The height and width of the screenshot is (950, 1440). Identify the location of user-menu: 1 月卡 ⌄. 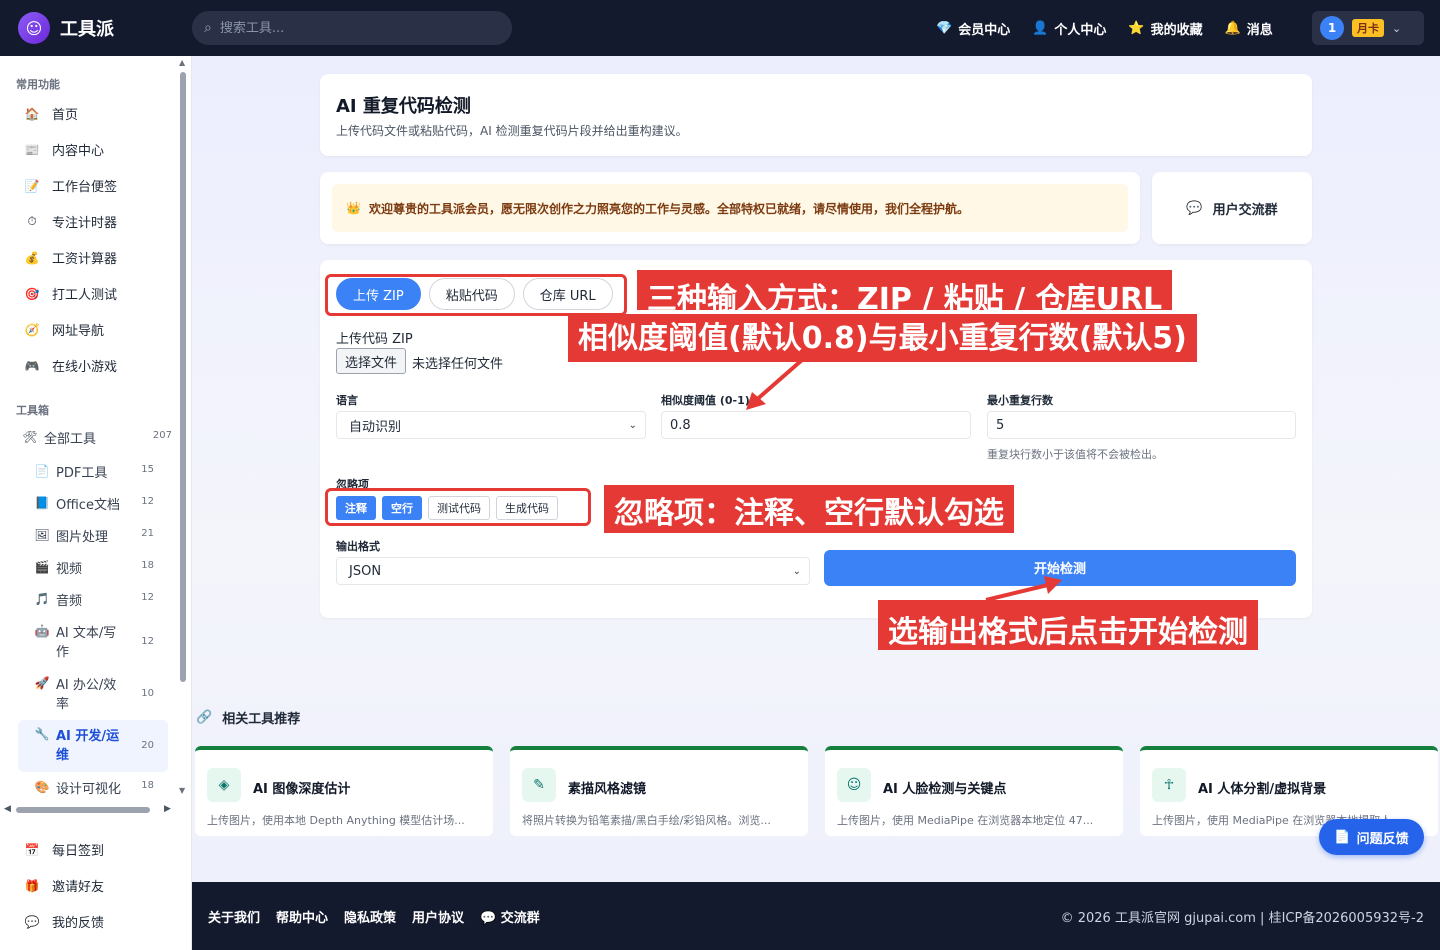
(1368, 28).